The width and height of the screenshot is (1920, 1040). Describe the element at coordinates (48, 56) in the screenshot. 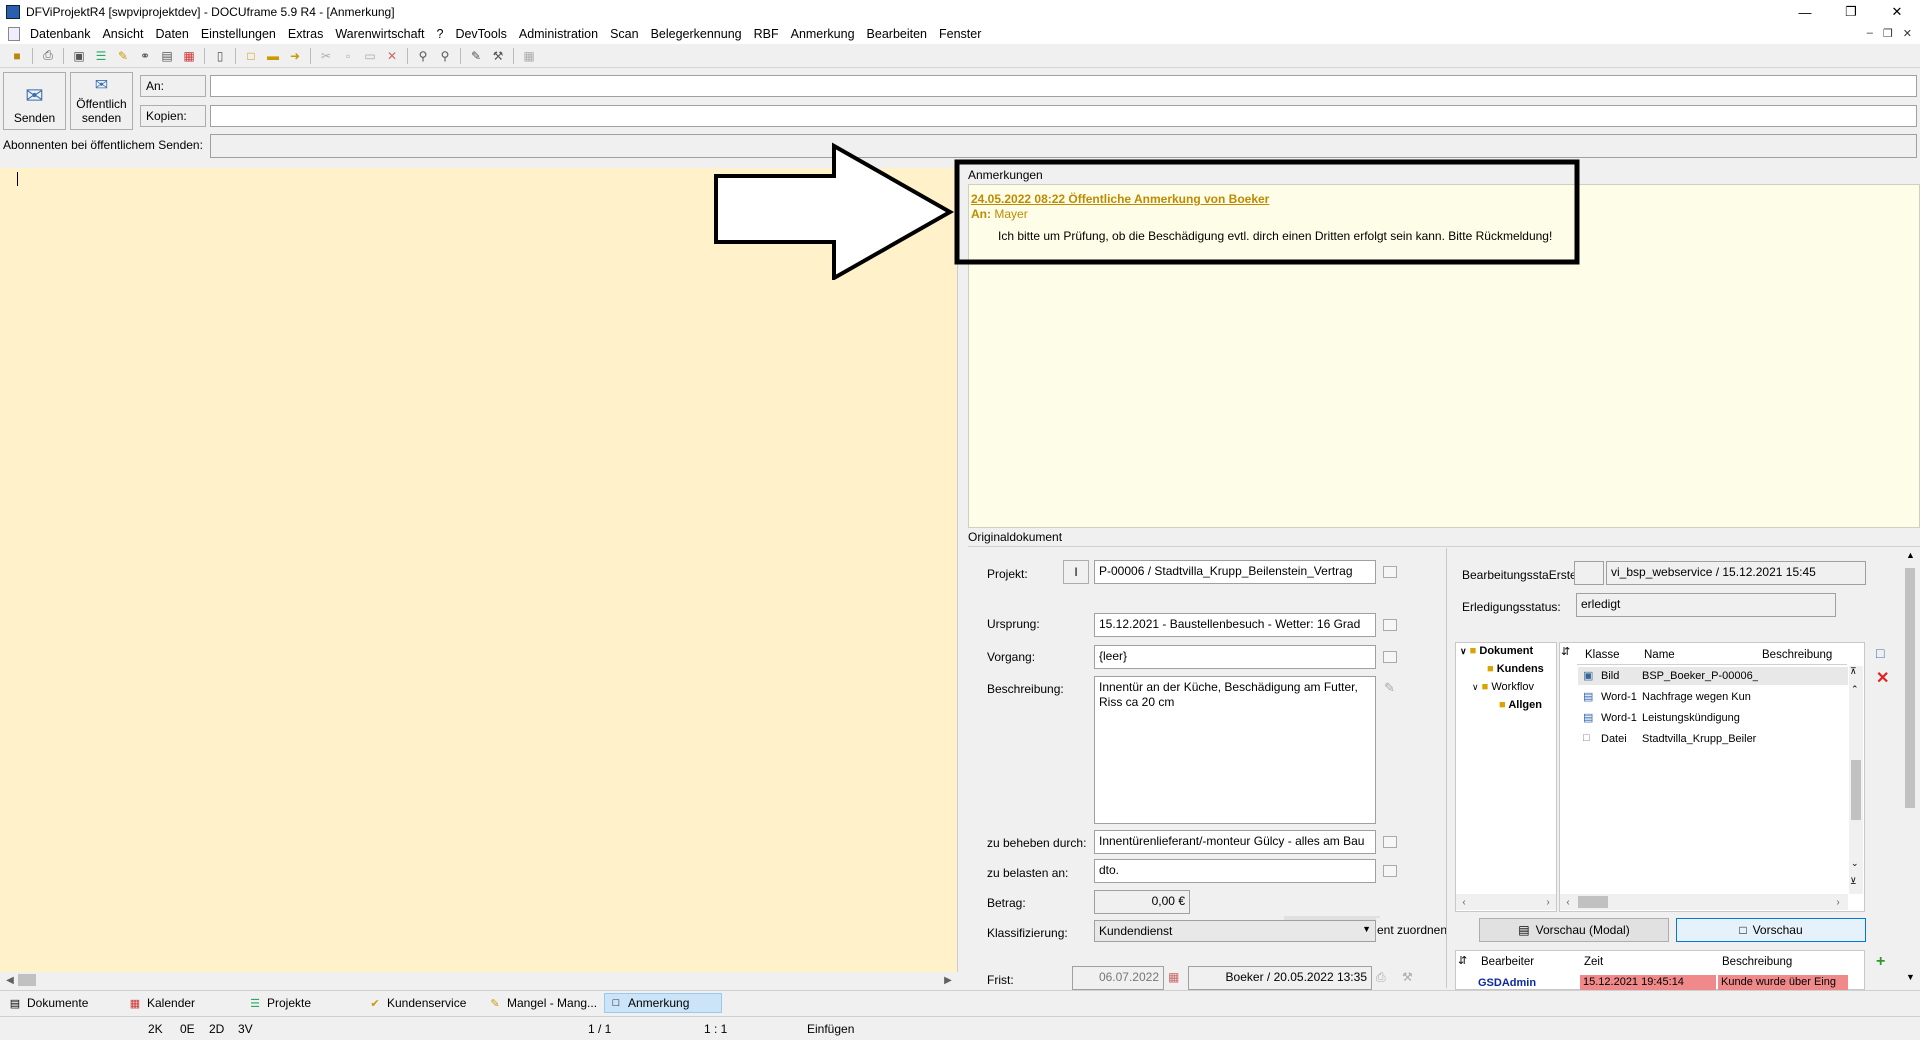

I see `print-icon: ⎙` at that location.